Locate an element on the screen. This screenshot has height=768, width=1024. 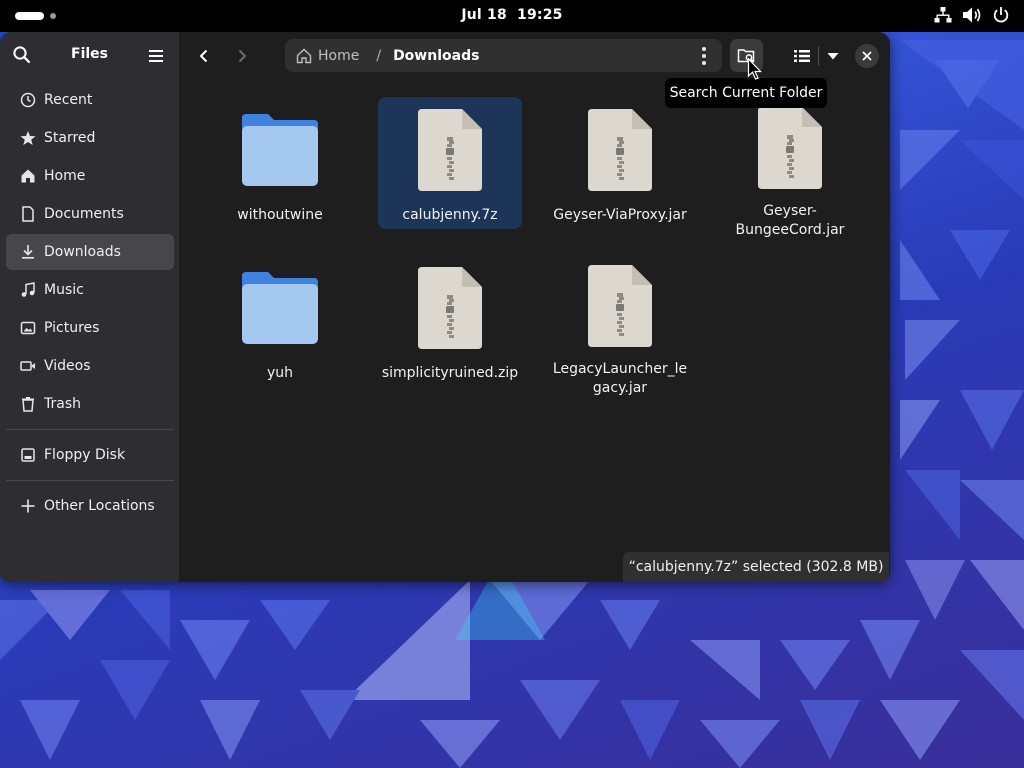
main-menu-button is located at coordinates (156, 56).